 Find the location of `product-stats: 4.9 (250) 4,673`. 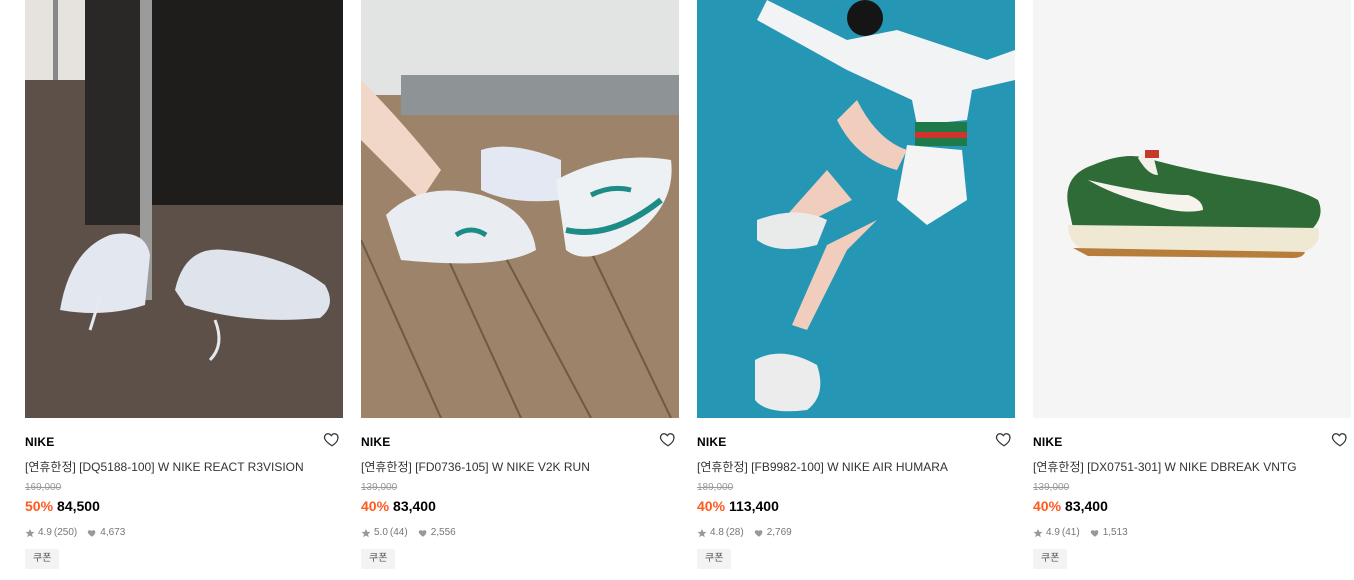

product-stats: 4.9 (250) 4,673 is located at coordinates (75, 532).